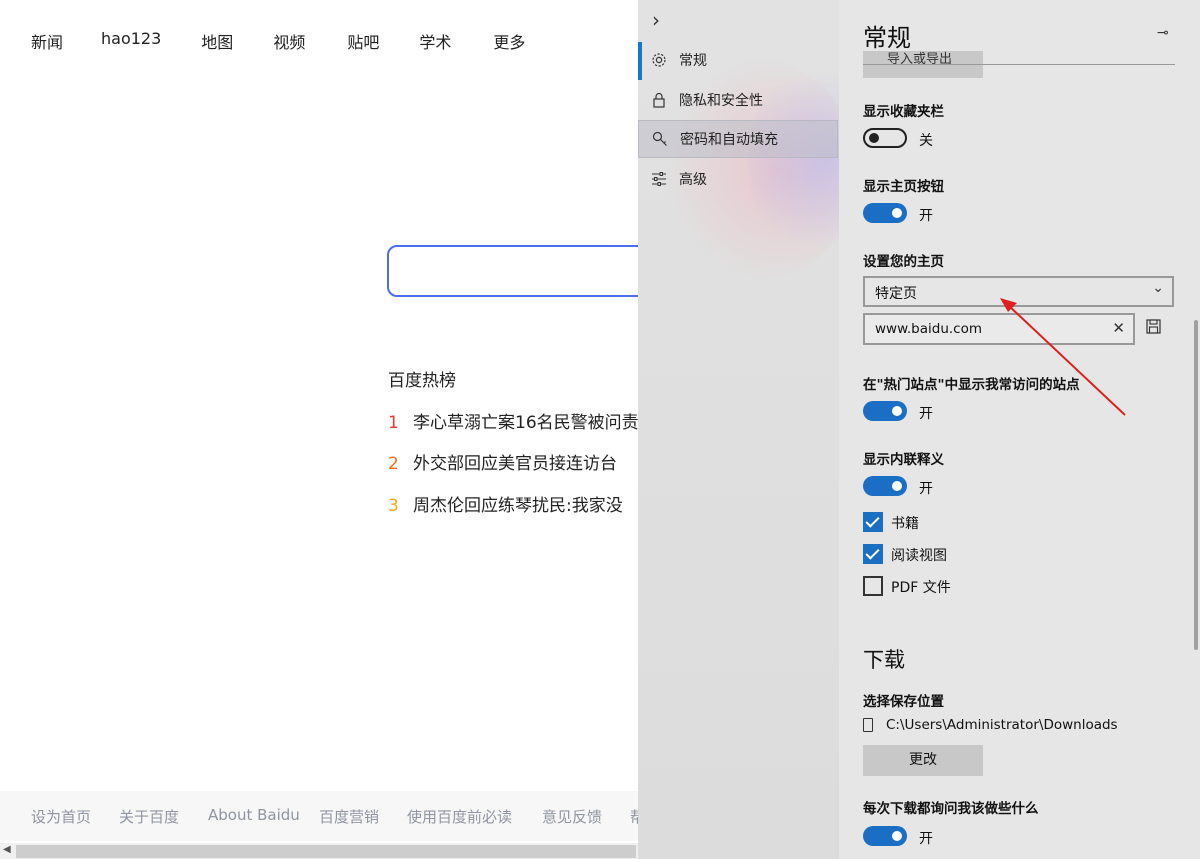 The width and height of the screenshot is (1200, 859). I want to click on hot-list-item: 3 周杰伦回应练琴扰民:我家没, so click(505, 503).